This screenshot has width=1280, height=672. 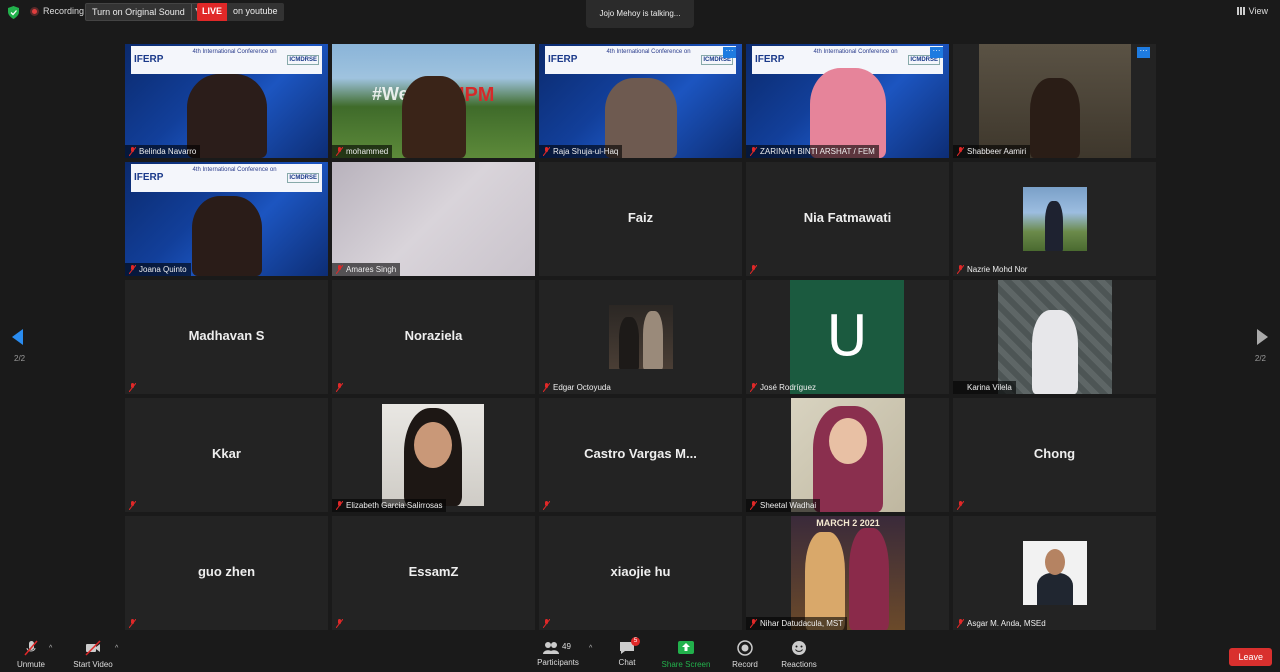 What do you see at coordinates (57, 11) in the screenshot?
I see `recording-indicator: Recording` at bounding box center [57, 11].